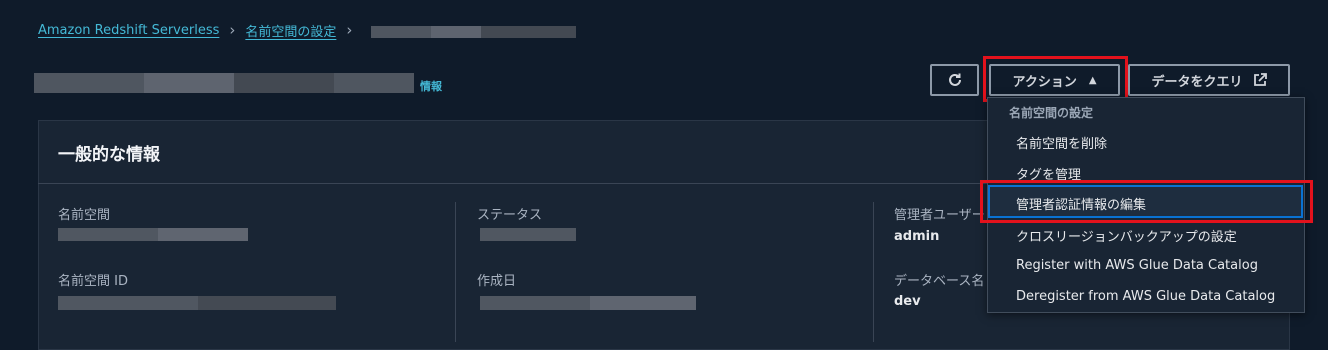 Image resolution: width=1328 pixels, height=350 pixels. I want to click on menu-item-deregister-glue: Deregister from AWS Glue Data Catalog, so click(1145, 296).